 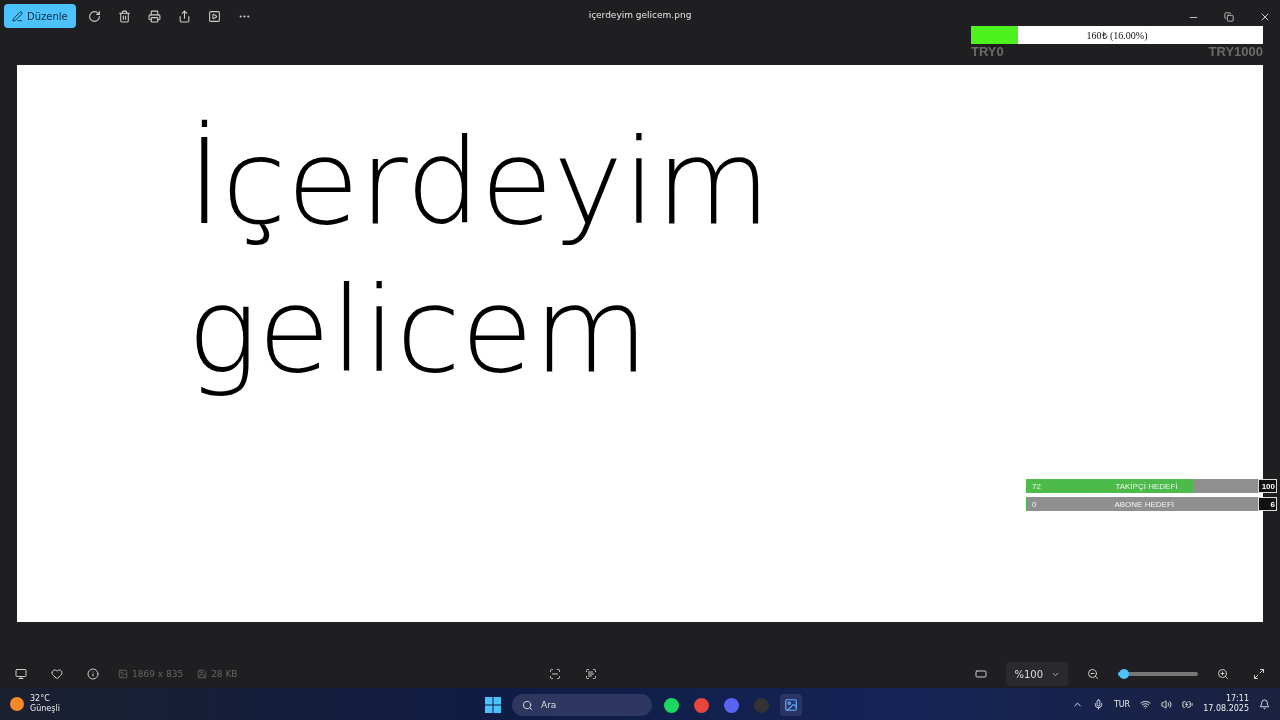 I want to click on rotate-icon, so click(x=95, y=16).